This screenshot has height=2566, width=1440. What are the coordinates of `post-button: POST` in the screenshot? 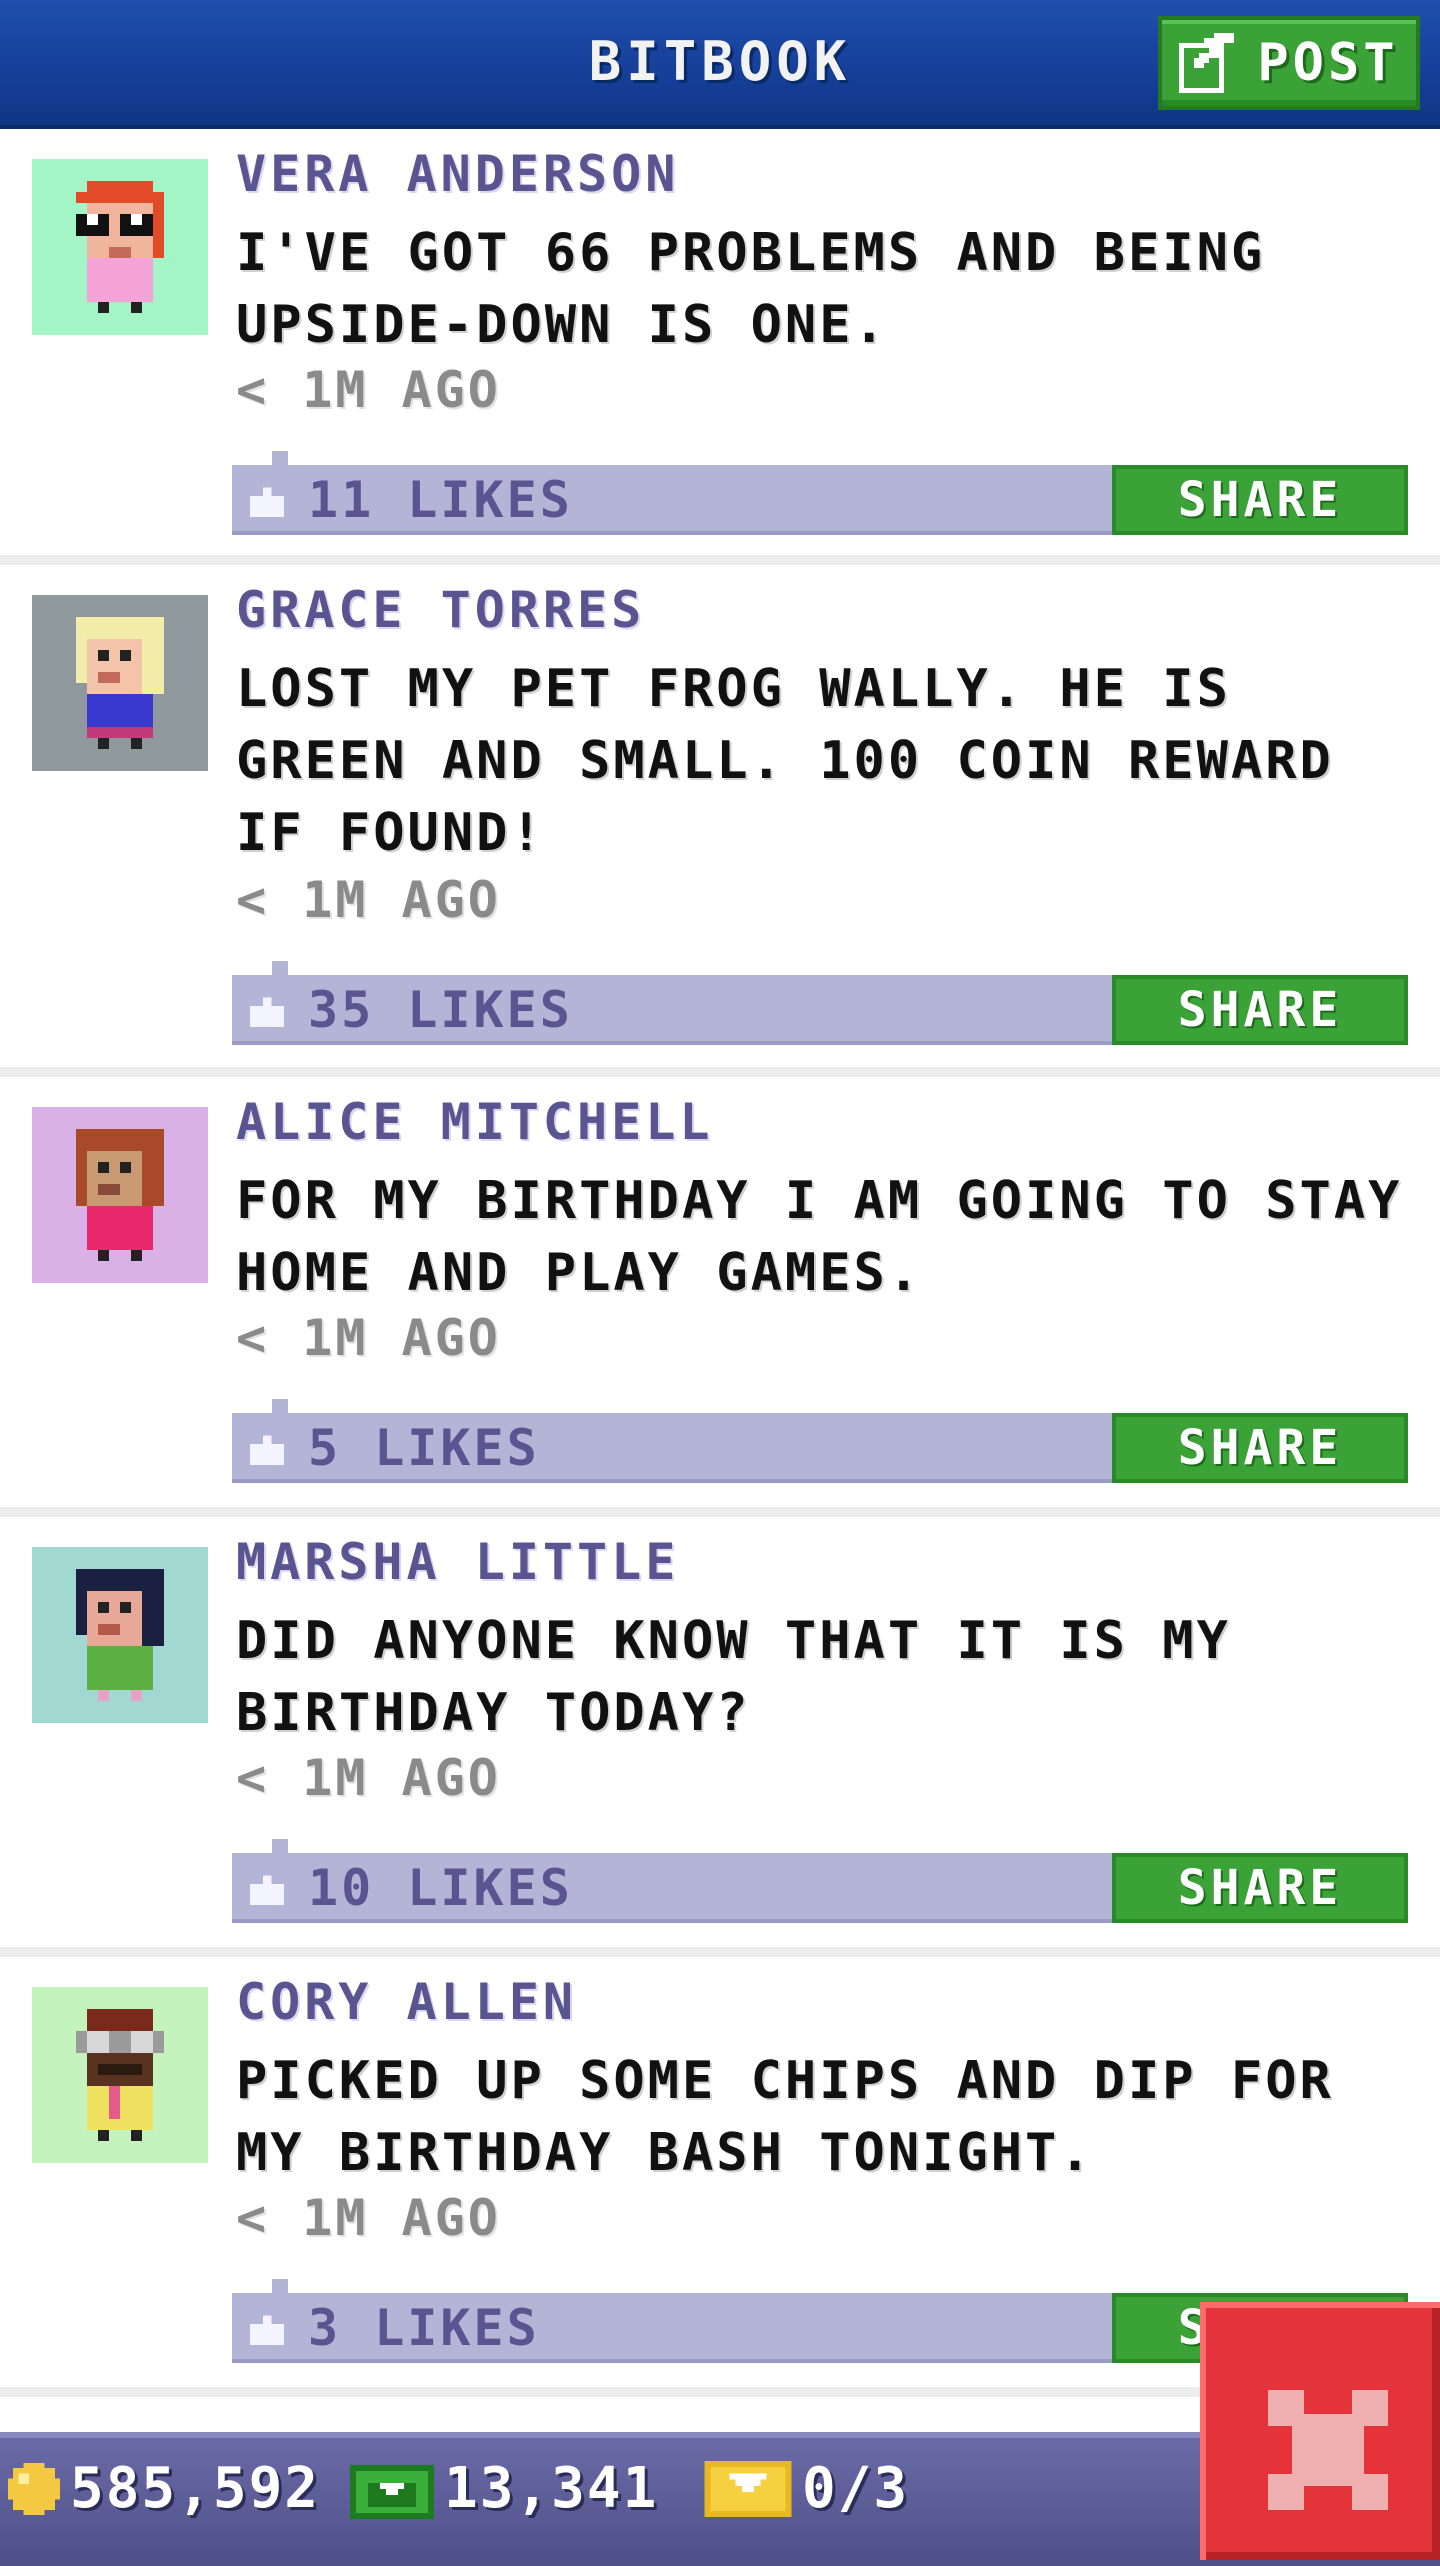 It's located at (1289, 63).